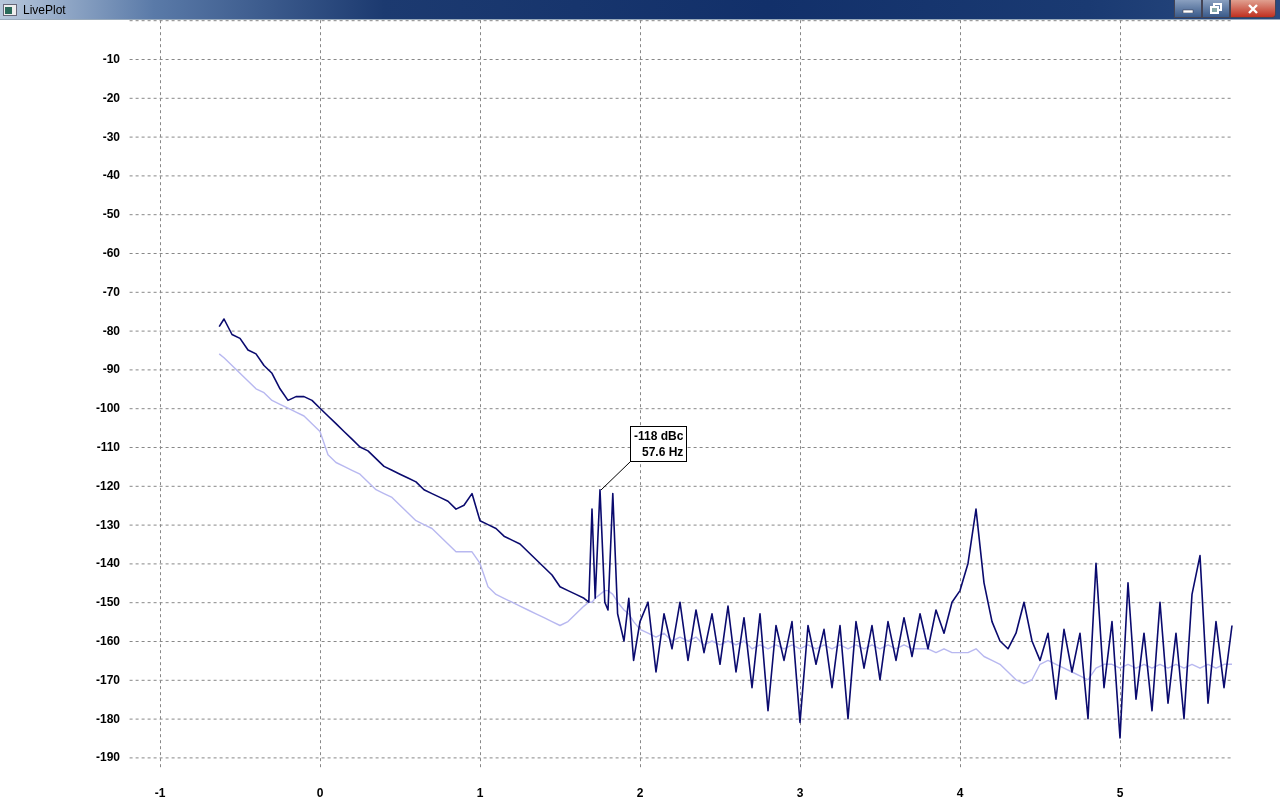 Image resolution: width=1280 pixels, height=800 pixels. I want to click on close-button, so click(1253, 9).